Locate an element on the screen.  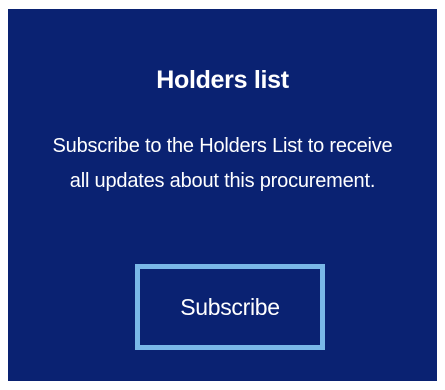
card-title: Holders list is located at coordinates (222, 80).